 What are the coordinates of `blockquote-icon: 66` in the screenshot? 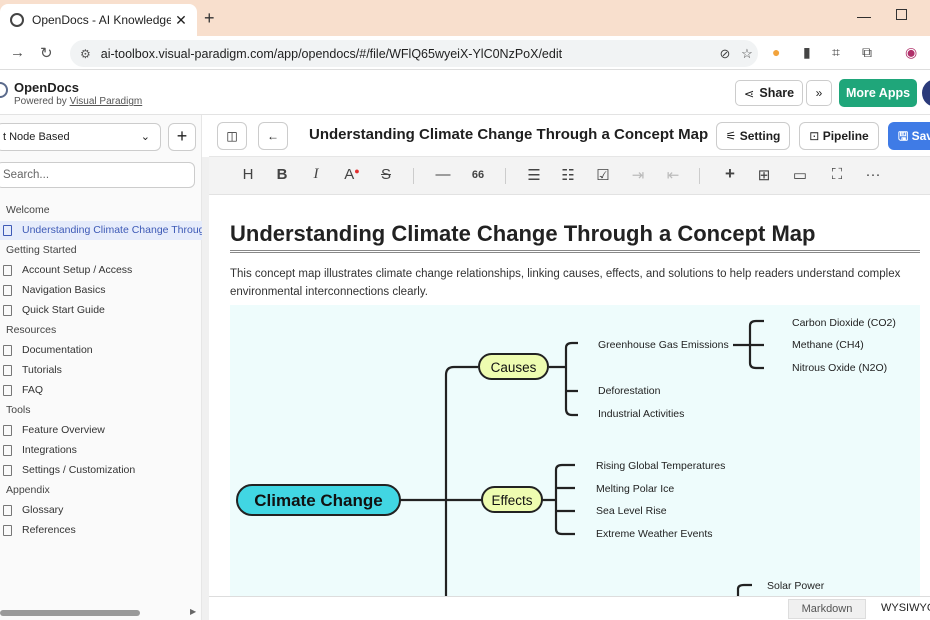 It's located at (478, 175).